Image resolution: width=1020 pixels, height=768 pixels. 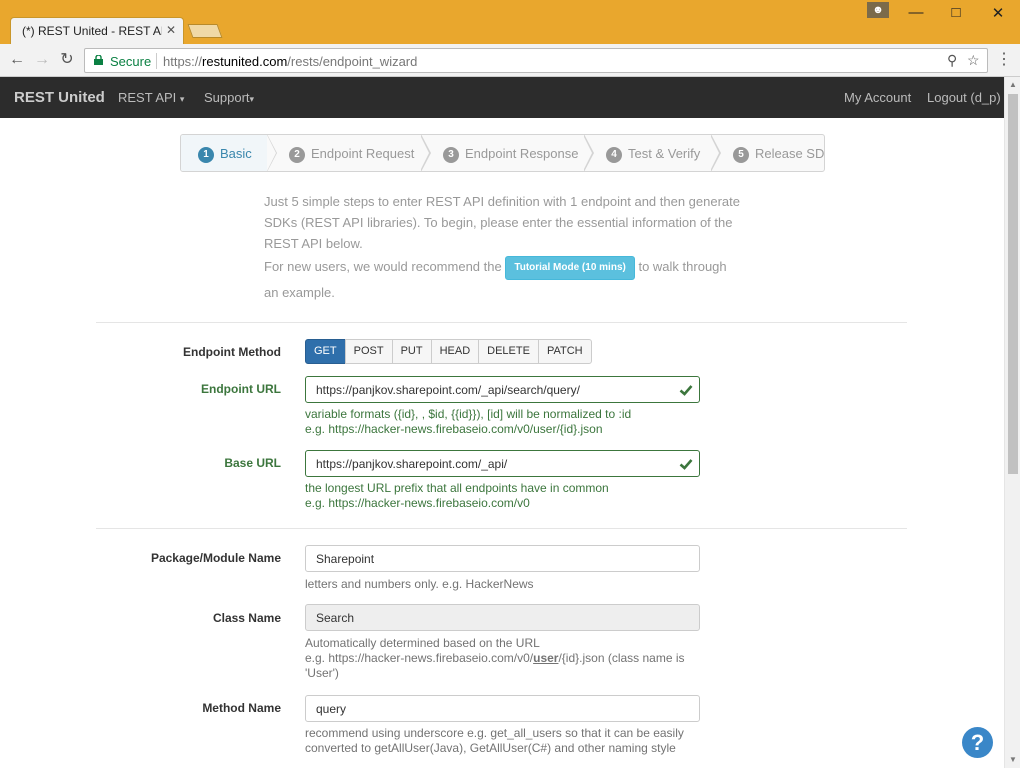 What do you see at coordinates (570, 267) in the screenshot?
I see `tutorial-mode-button: Tutorial Mode (10 mins)` at bounding box center [570, 267].